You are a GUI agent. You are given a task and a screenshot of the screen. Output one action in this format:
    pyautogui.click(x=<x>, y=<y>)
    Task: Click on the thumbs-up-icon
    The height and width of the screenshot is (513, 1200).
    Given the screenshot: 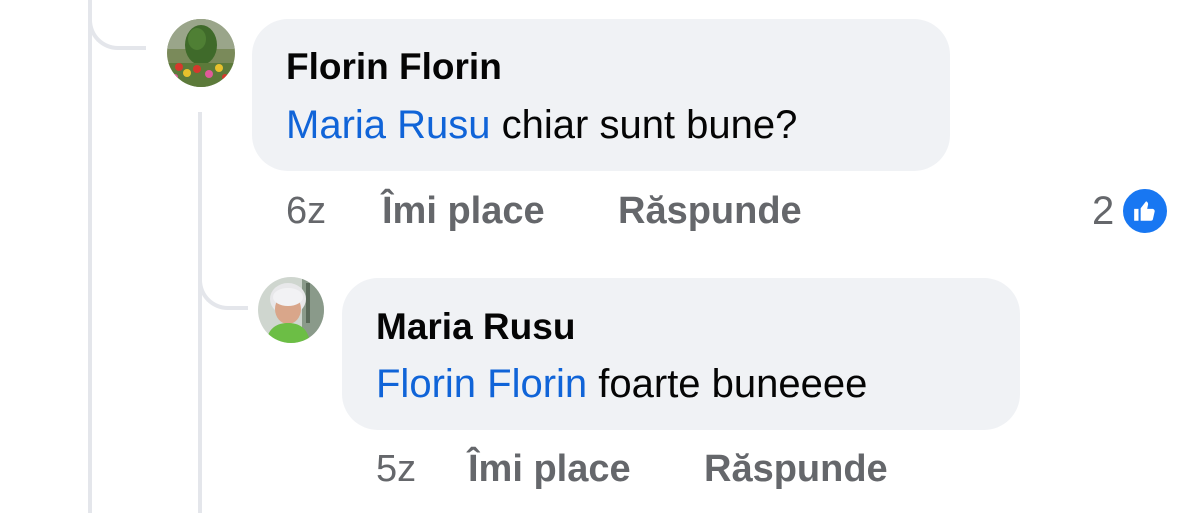 What is the action you would take?
    pyautogui.click(x=1144, y=211)
    